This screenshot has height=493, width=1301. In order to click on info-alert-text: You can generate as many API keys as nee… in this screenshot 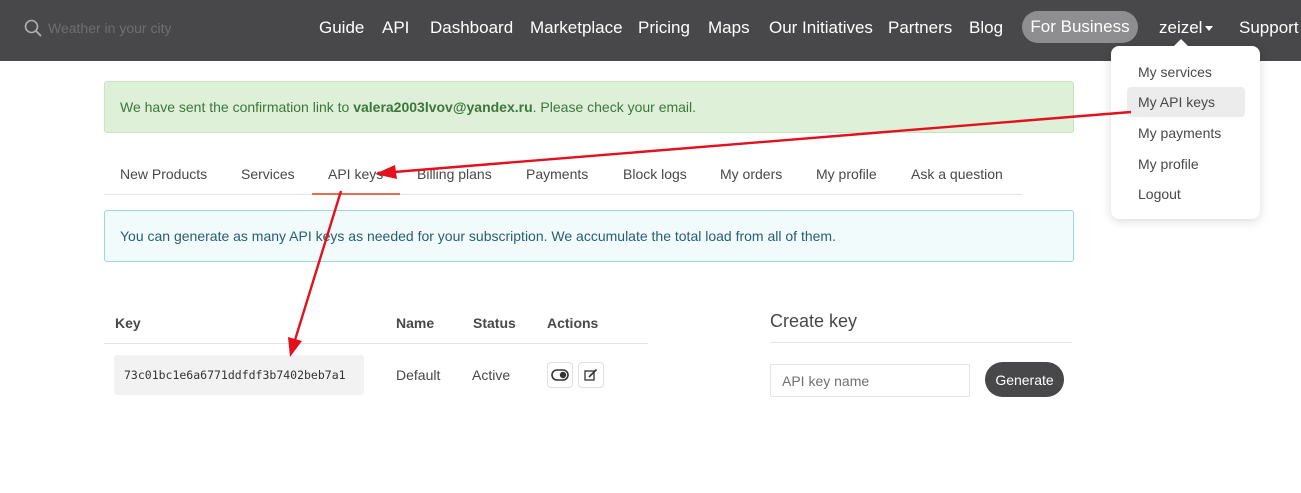, I will do `click(478, 236)`.